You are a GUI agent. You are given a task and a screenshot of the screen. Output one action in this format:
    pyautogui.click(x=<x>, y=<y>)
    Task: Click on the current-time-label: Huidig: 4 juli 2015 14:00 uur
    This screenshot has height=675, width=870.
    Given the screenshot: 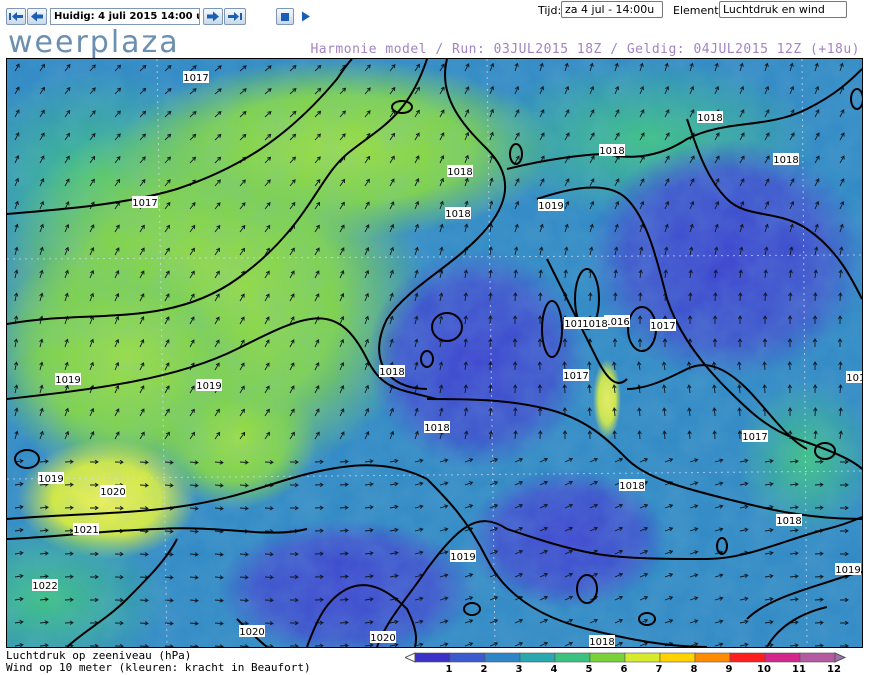 What is the action you would take?
    pyautogui.click(x=125, y=16)
    